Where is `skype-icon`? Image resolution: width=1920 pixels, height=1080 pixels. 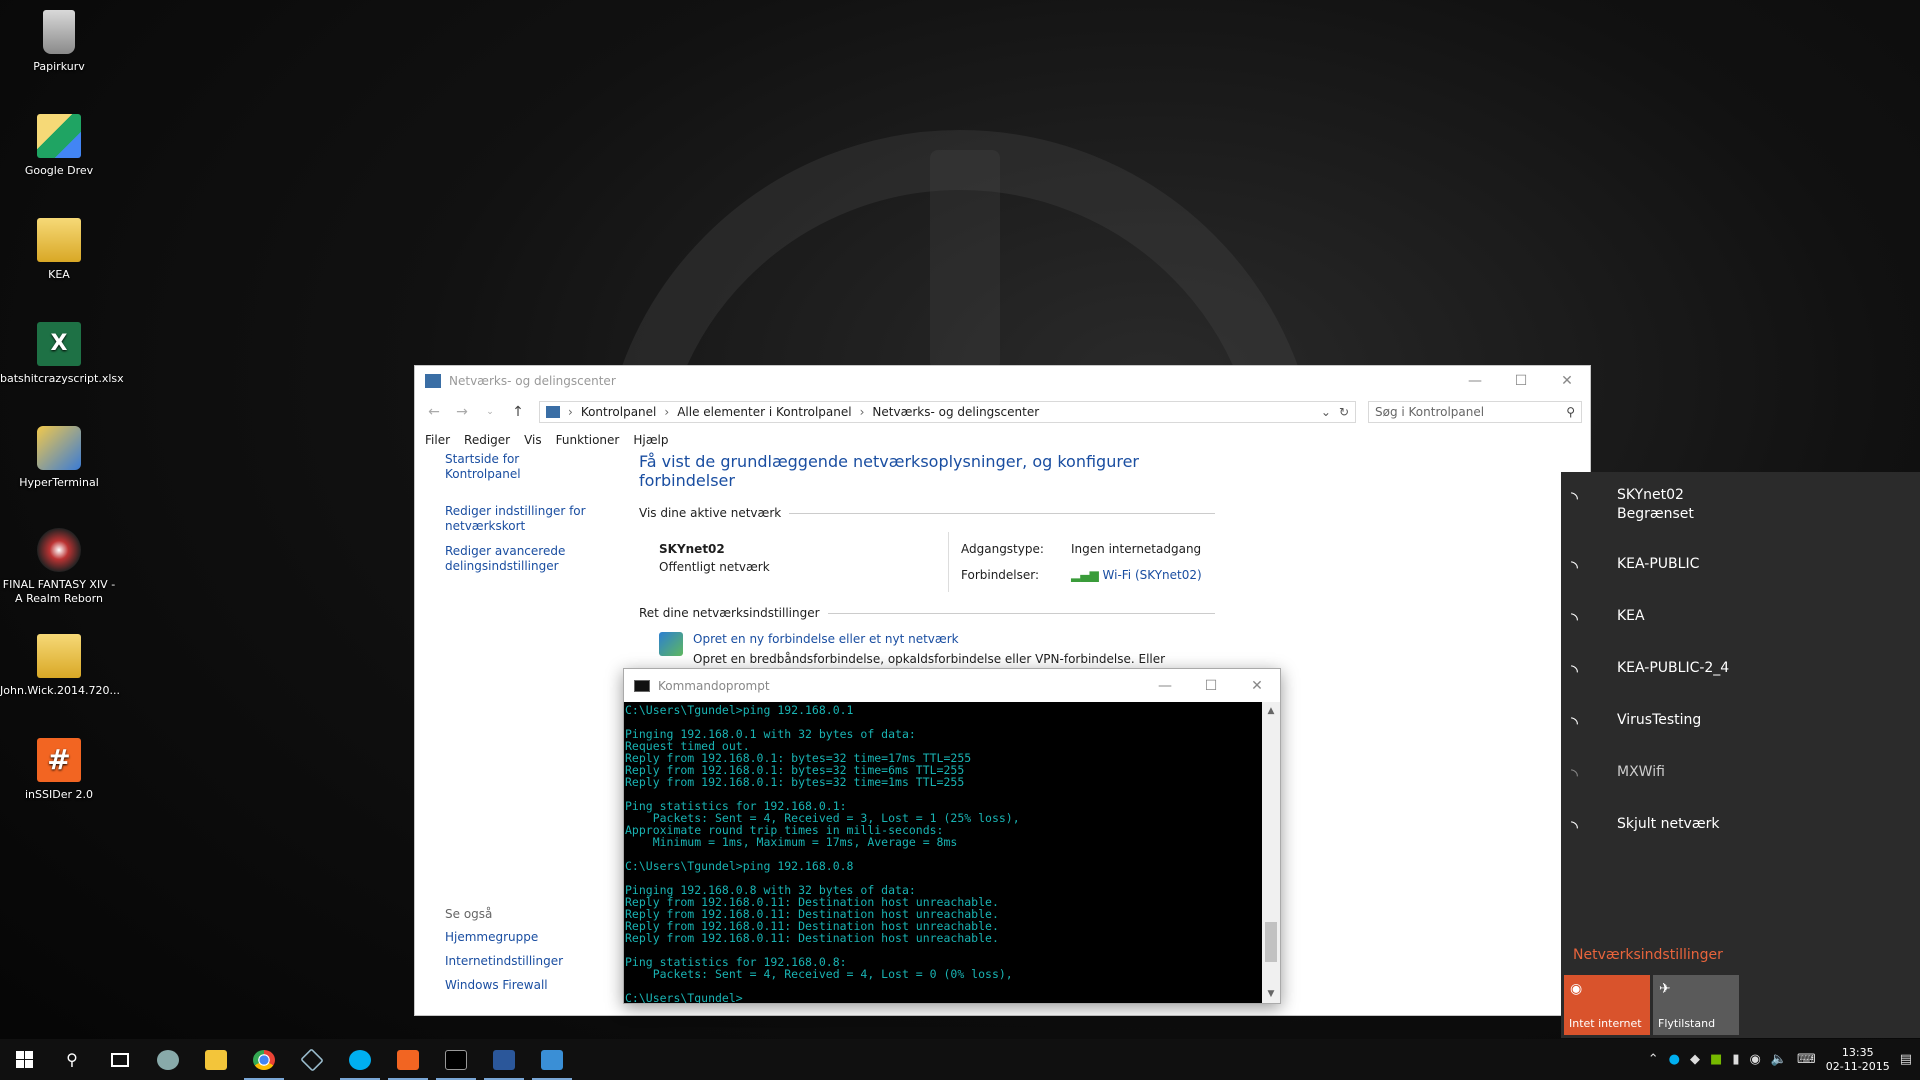
skype-icon is located at coordinates (360, 1059).